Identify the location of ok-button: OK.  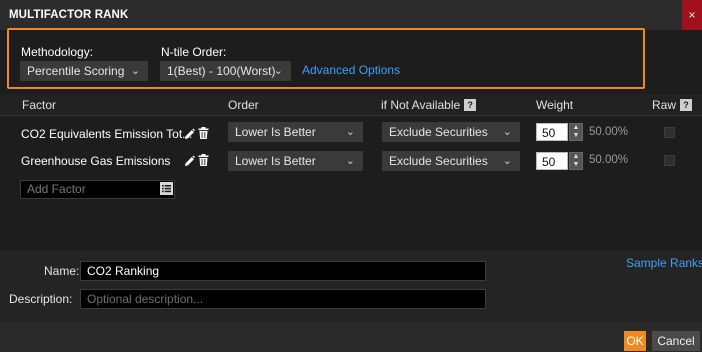
(635, 341).